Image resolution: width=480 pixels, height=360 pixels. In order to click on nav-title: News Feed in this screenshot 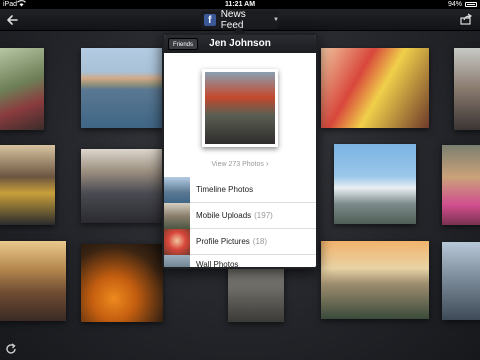, I will do `click(233, 20)`.